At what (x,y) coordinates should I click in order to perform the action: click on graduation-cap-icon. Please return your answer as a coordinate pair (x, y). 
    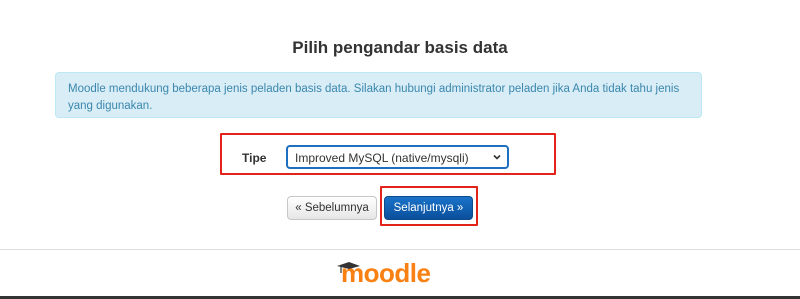
    Looking at the image, I should click on (348, 267).